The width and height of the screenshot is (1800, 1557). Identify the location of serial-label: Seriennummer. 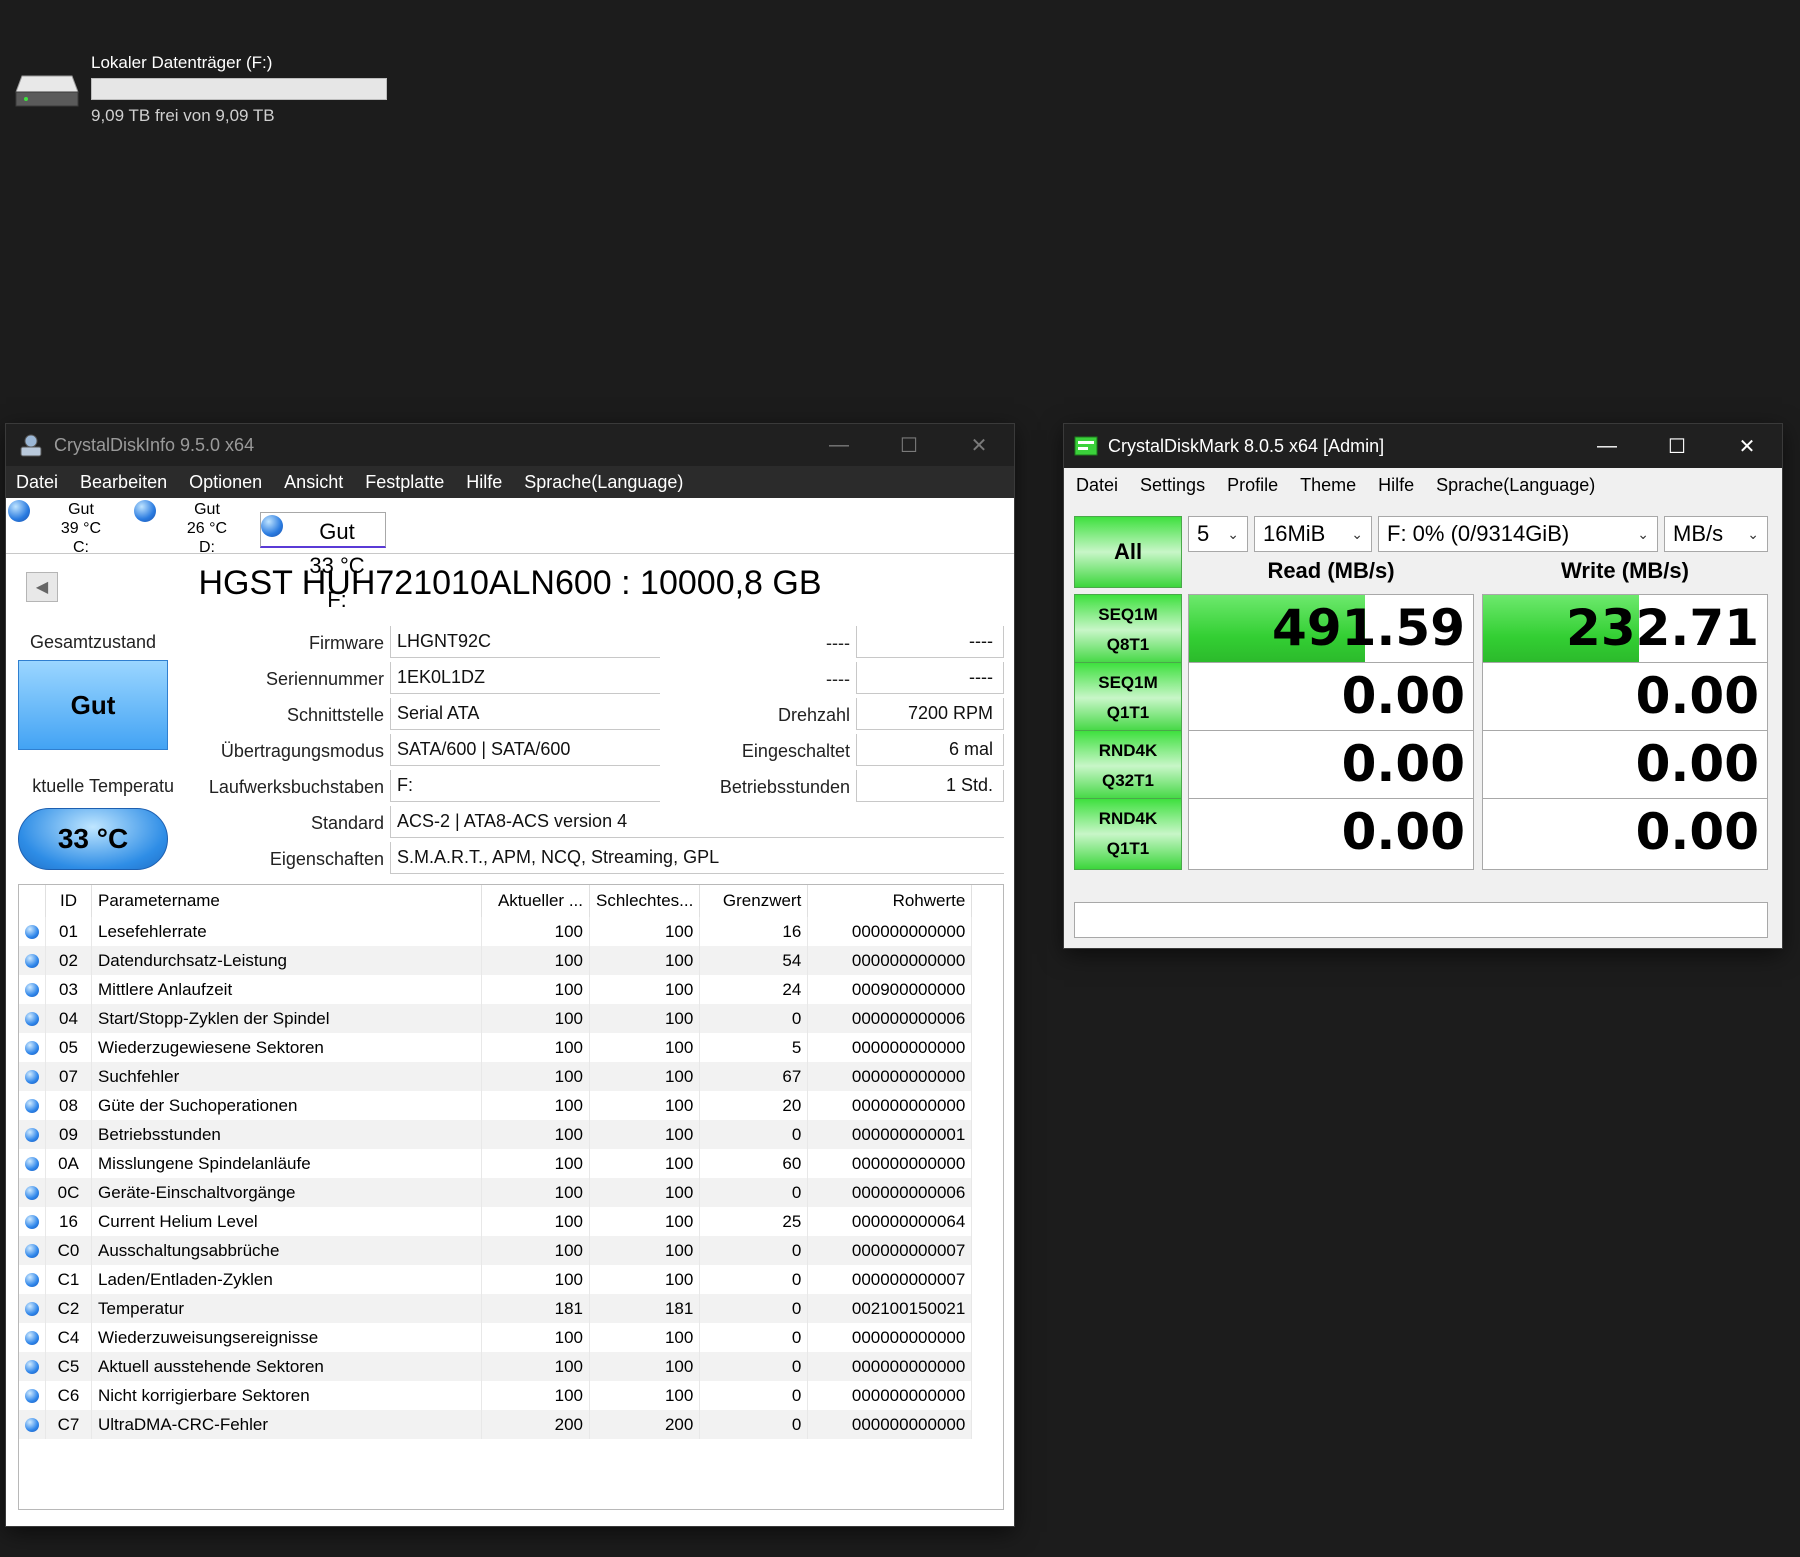
(324, 679).